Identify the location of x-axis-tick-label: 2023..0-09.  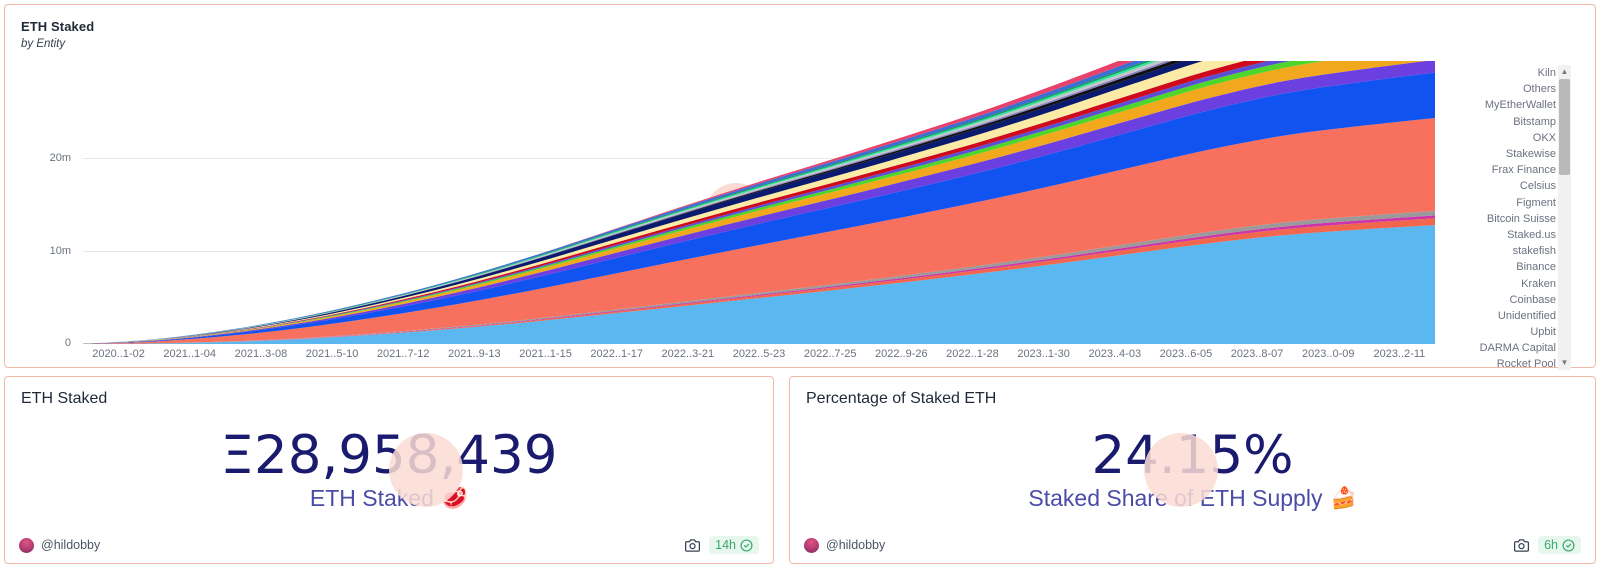
(1328, 354).